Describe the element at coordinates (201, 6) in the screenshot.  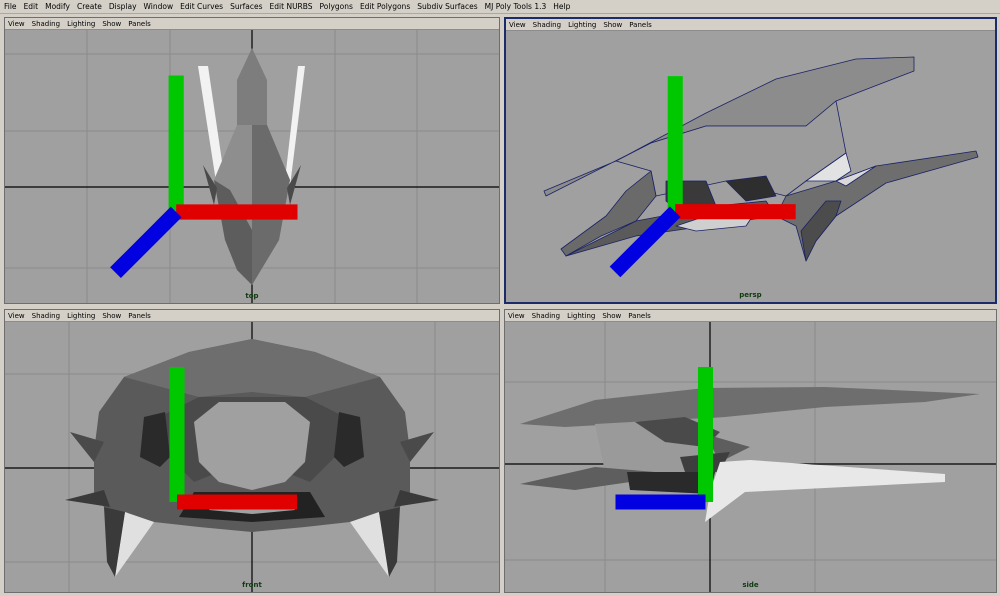
I see `menu-edit-curves: Edit Curves` at that location.